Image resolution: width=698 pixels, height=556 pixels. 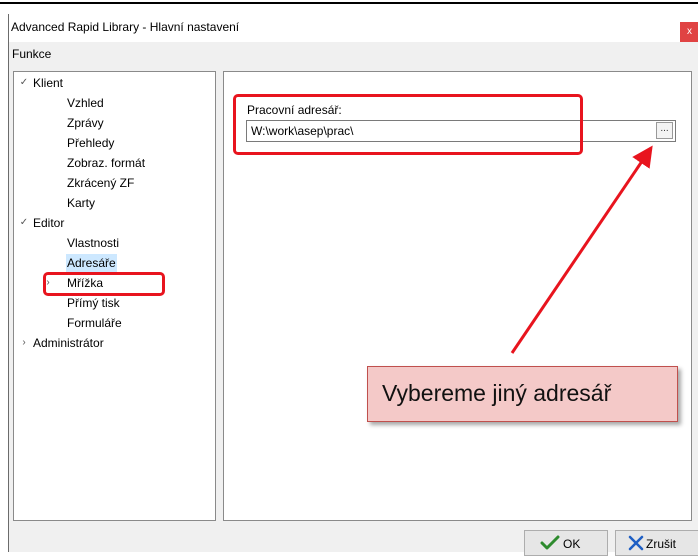 I want to click on annotation-arrow, so click(x=581, y=249).